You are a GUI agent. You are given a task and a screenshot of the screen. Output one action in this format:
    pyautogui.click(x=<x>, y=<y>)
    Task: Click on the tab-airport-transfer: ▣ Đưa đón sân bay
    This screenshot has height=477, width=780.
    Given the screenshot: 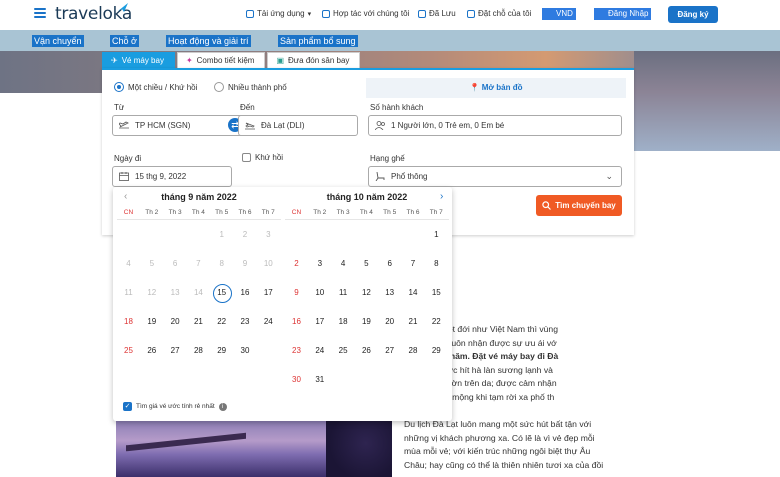 What is the action you would take?
    pyautogui.click(x=314, y=60)
    